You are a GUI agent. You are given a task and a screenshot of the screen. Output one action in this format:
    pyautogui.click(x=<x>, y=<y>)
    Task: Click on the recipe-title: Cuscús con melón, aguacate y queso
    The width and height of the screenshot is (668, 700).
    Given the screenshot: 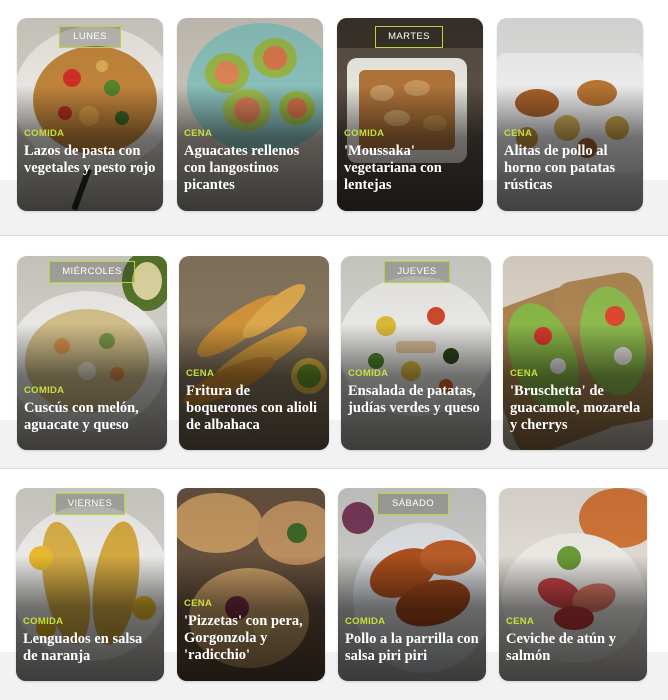 What is the action you would take?
    pyautogui.click(x=81, y=416)
    